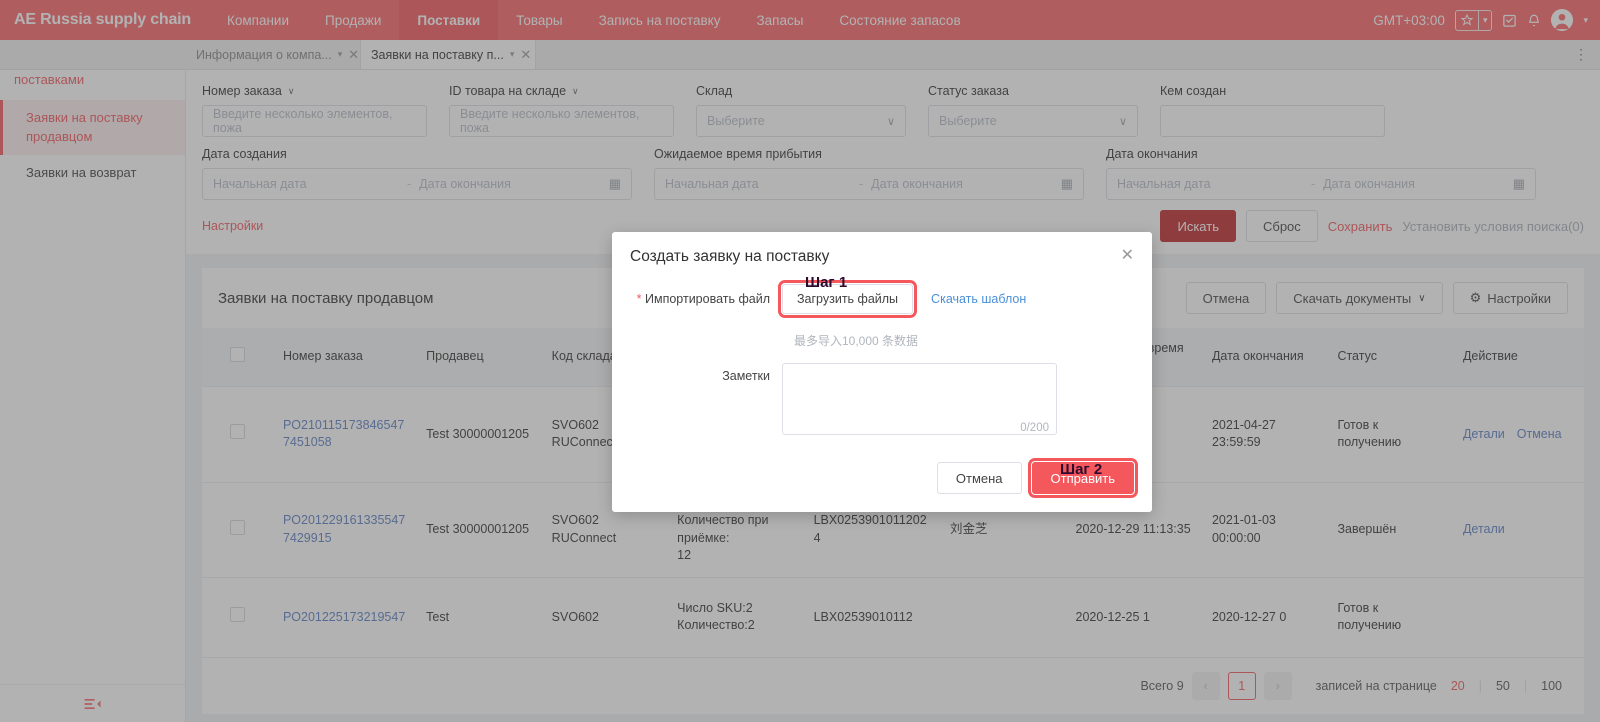  I want to click on label-text: Импортировать файл, so click(707, 299).